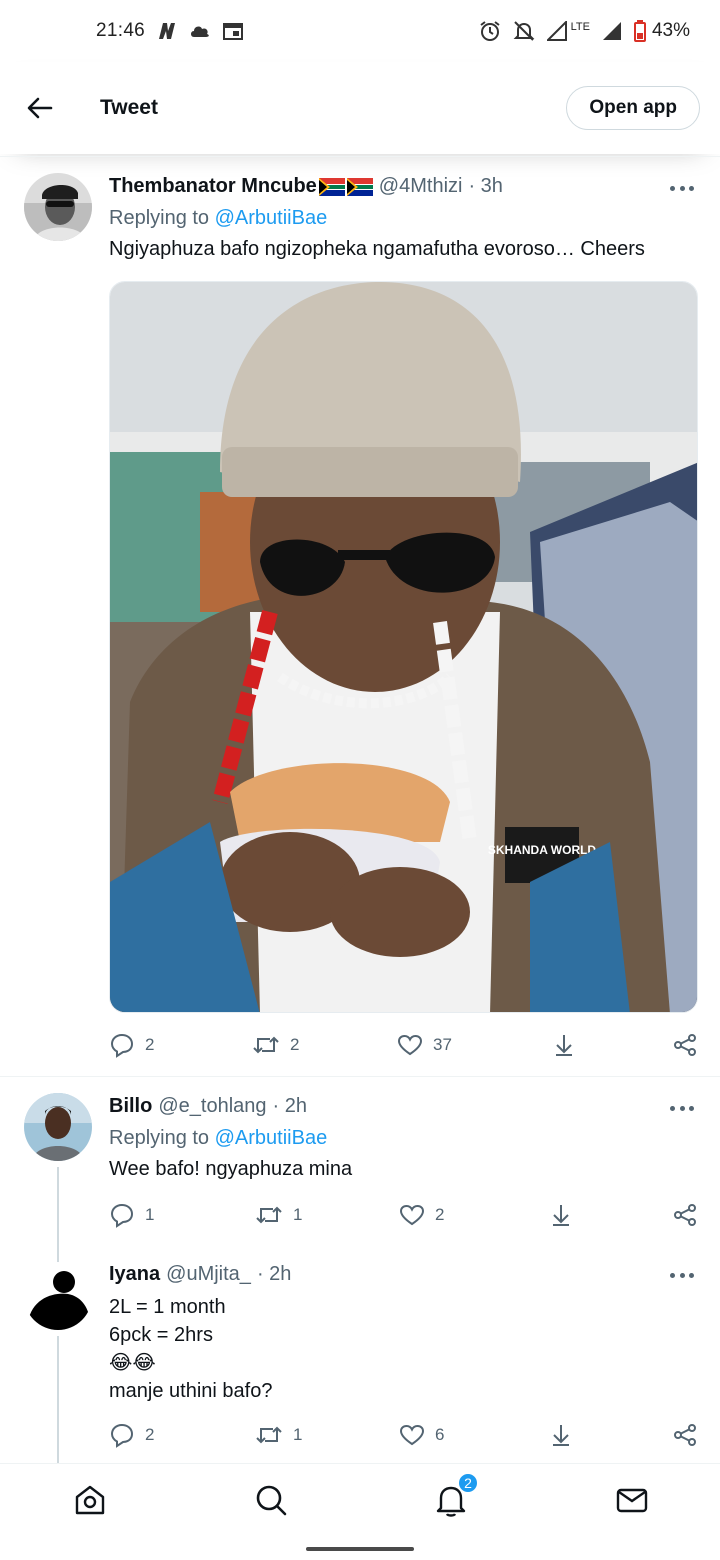 The height and width of the screenshot is (1560, 720). I want to click on like-button: 37, so click(424, 1045).